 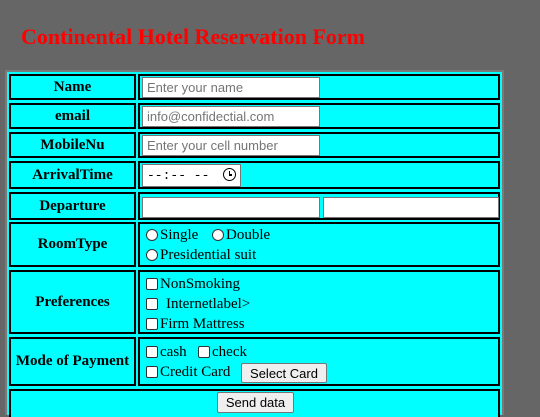 I want to click on submit-cell: Send data, so click(x=254, y=403).